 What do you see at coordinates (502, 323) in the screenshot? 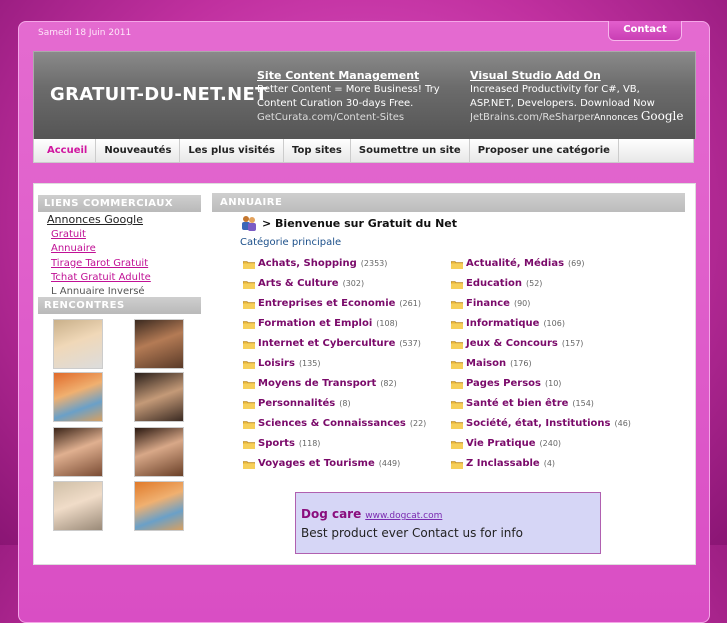
I see `category-name: Informatique` at bounding box center [502, 323].